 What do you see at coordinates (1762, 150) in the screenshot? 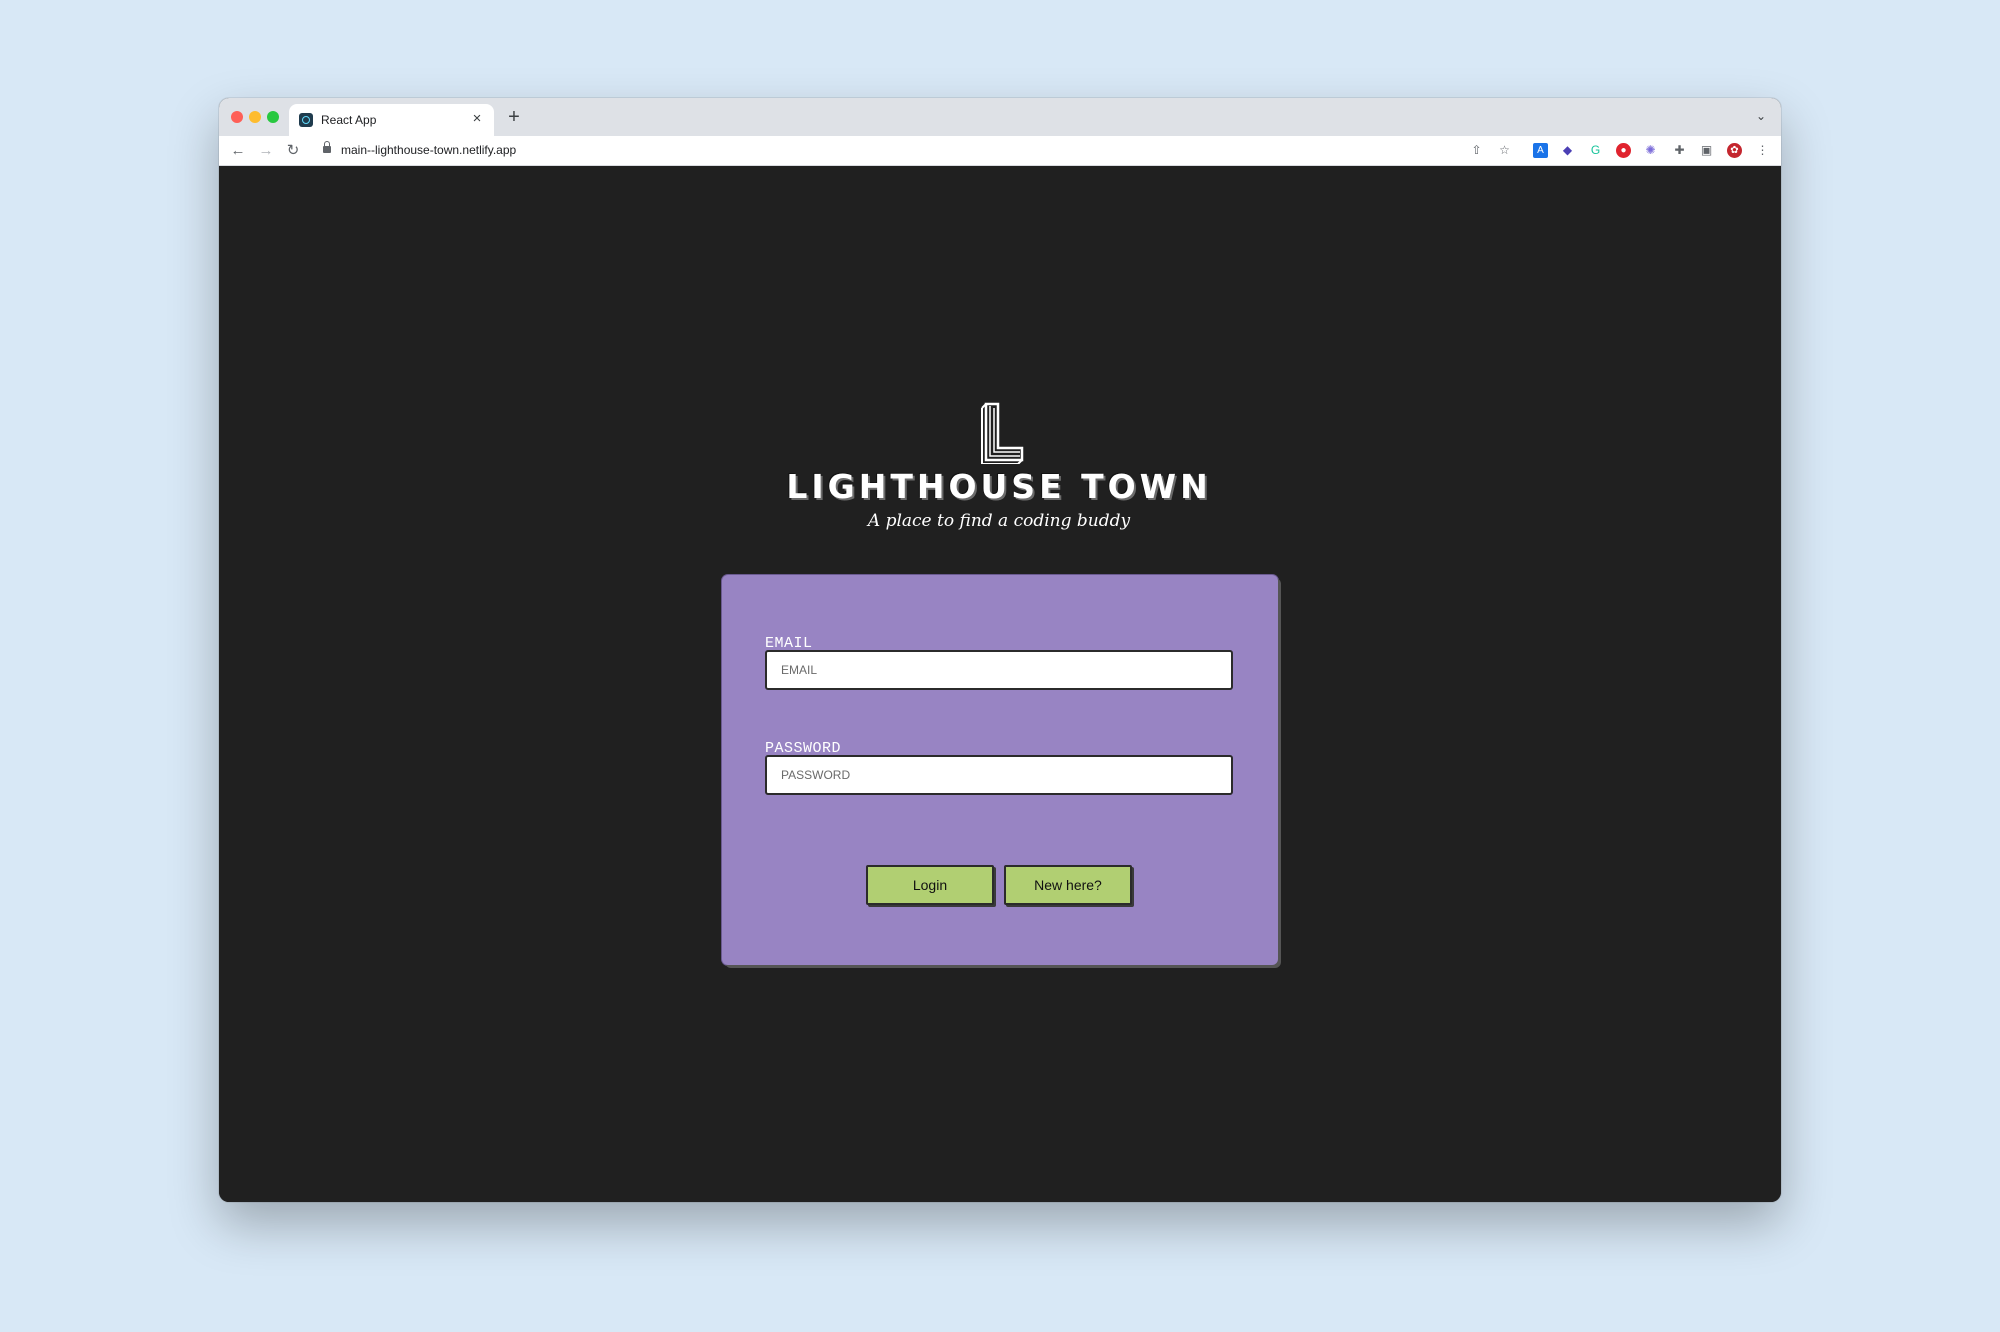
I see `menu-kebab-icon: ⋮` at bounding box center [1762, 150].